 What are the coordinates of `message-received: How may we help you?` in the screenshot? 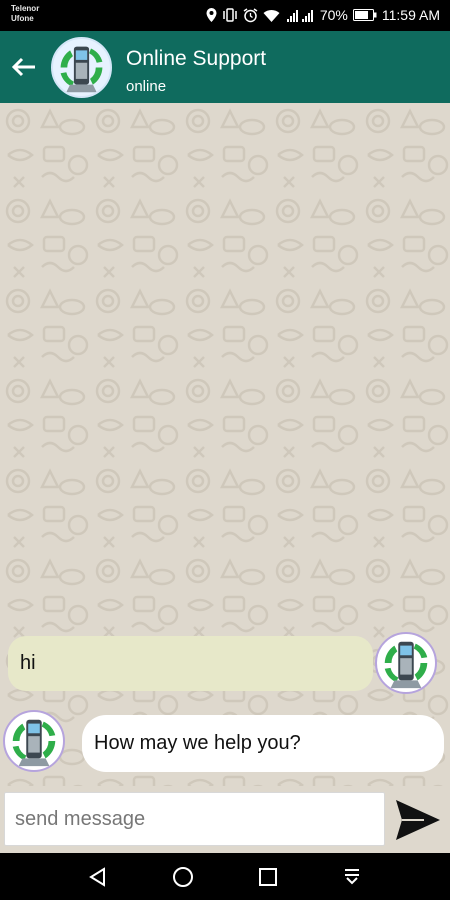 It's located at (263, 743).